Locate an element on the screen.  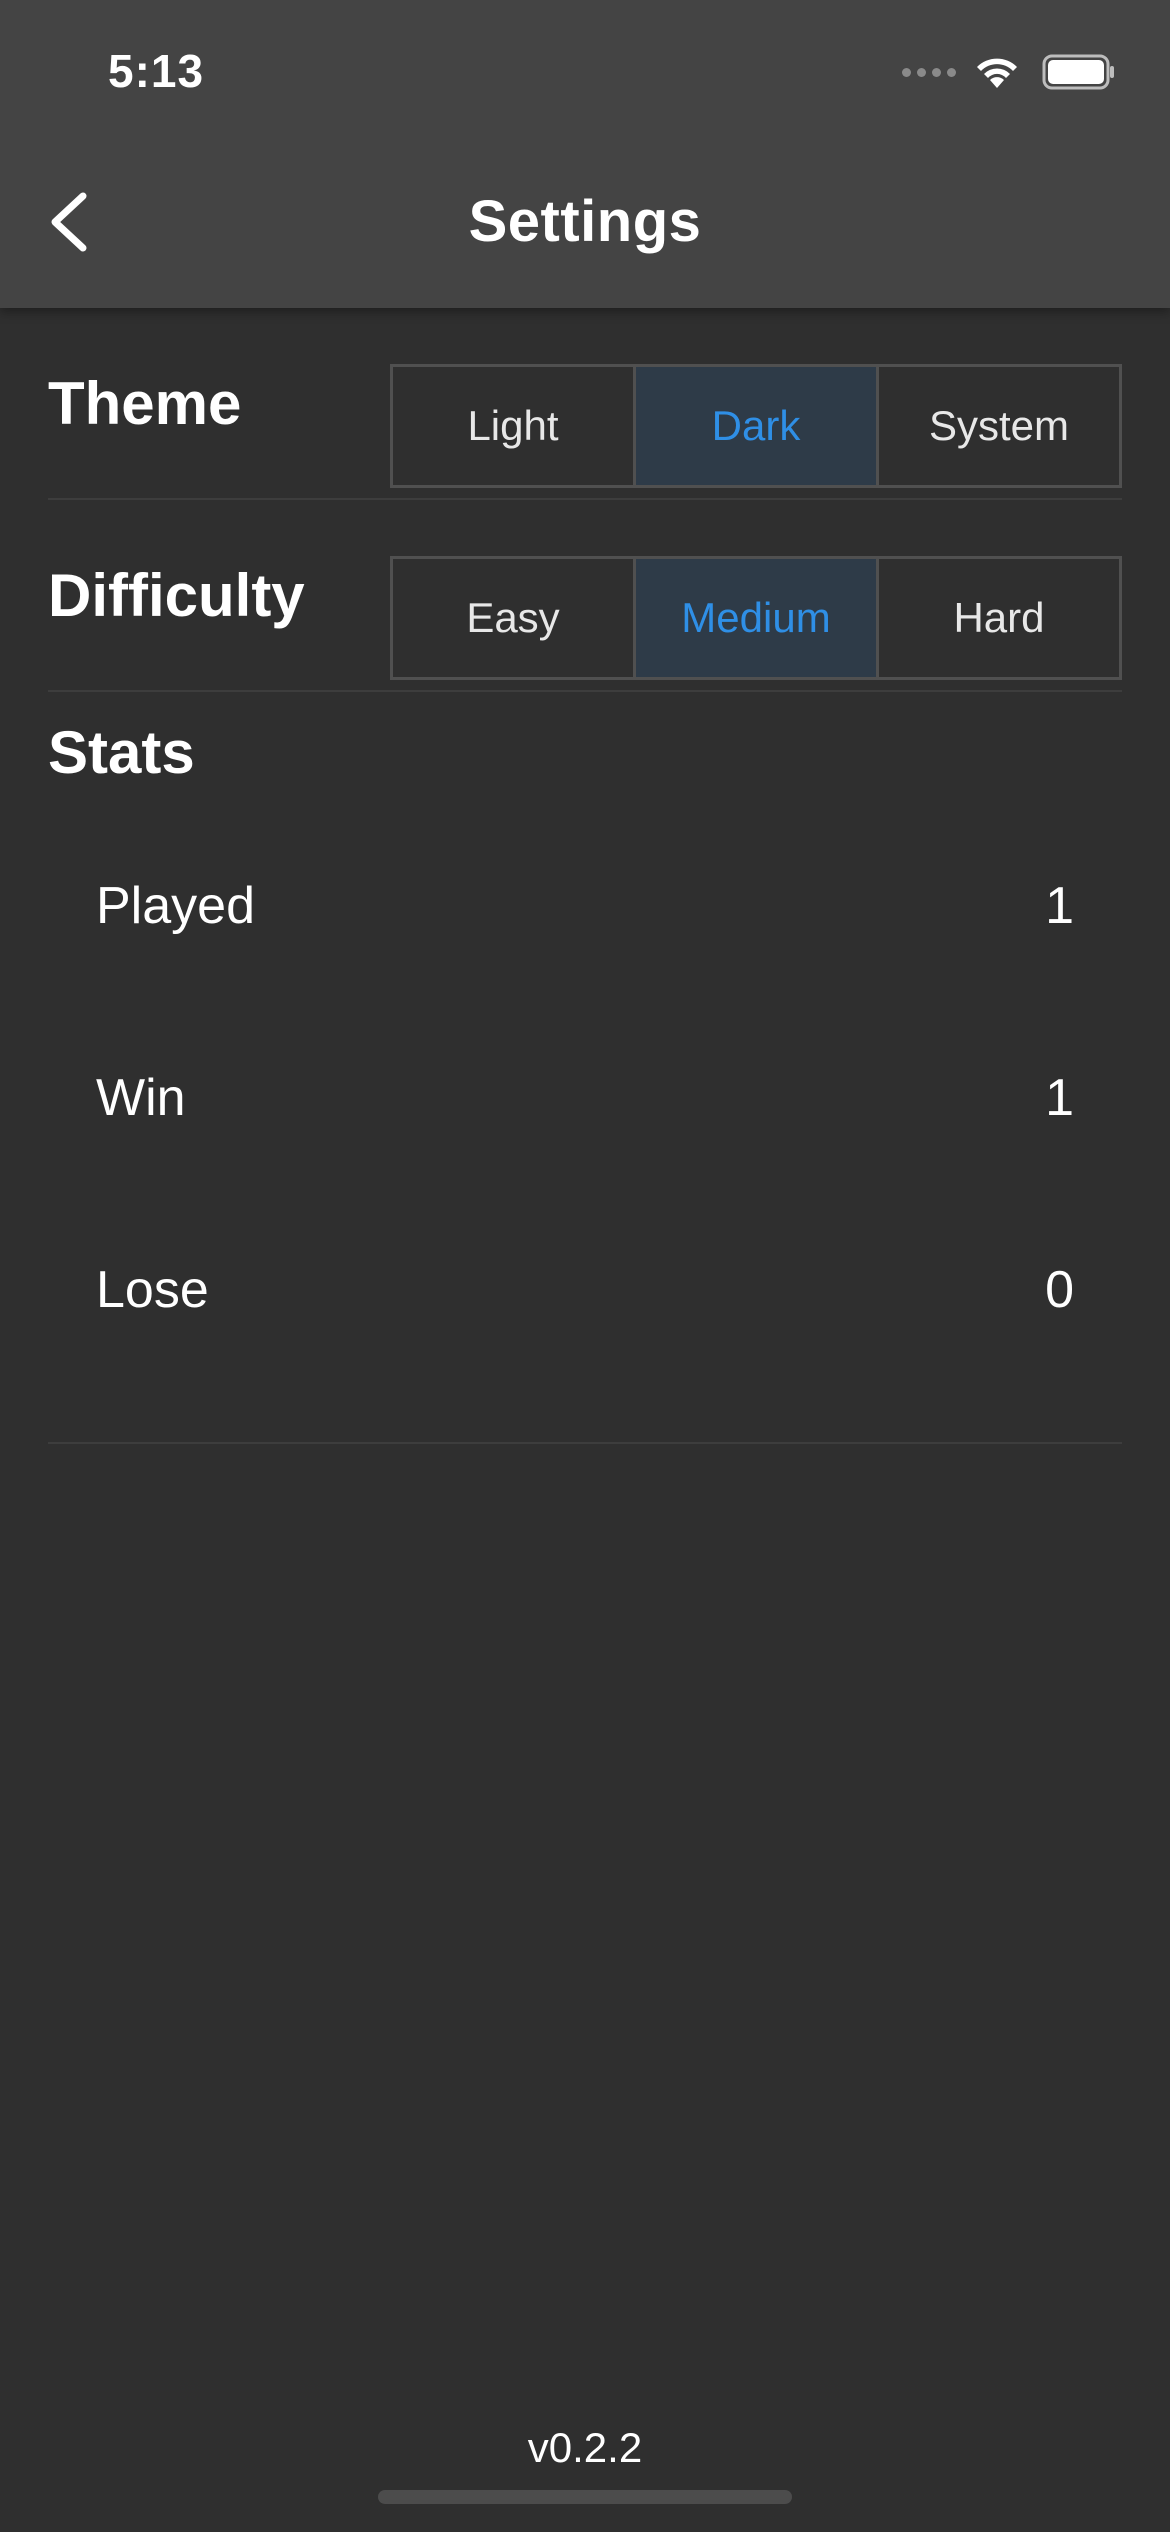
wifi-icon is located at coordinates (997, 73).